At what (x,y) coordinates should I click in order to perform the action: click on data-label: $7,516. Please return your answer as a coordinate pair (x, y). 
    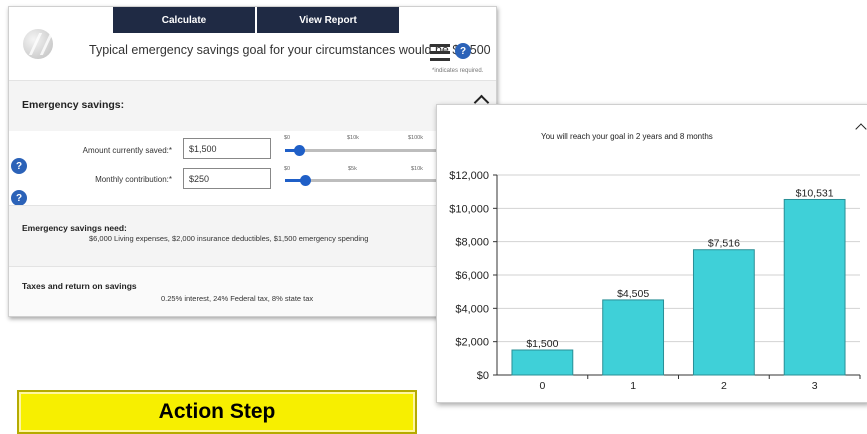
    Looking at the image, I should click on (724, 244).